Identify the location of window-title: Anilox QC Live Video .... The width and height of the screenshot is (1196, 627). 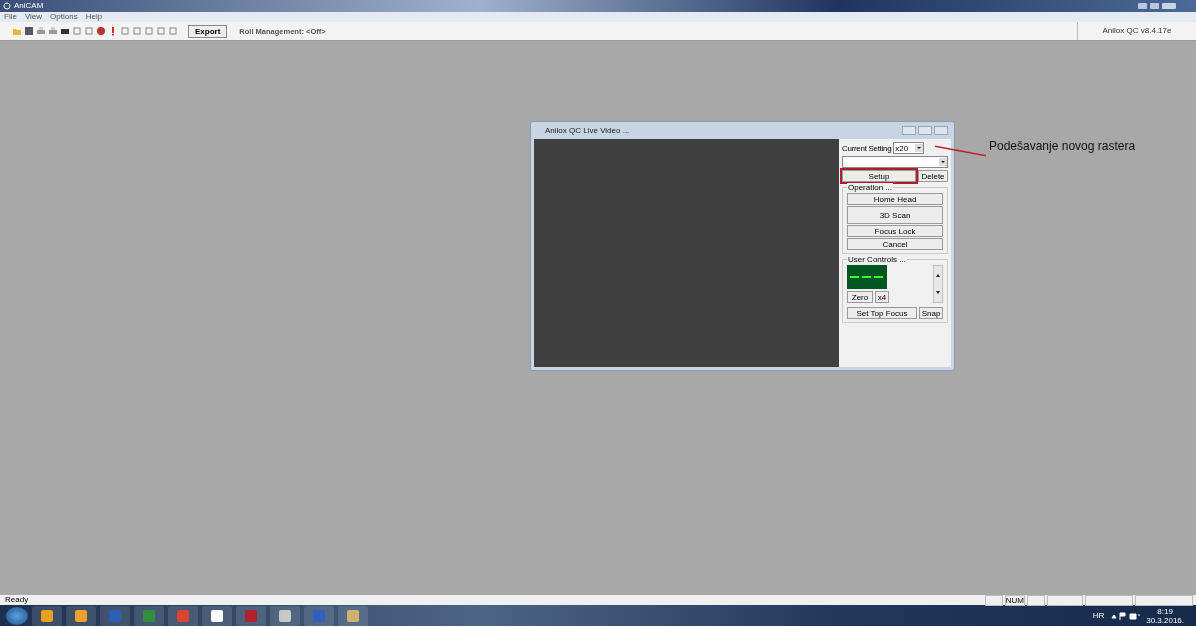
(587, 130).